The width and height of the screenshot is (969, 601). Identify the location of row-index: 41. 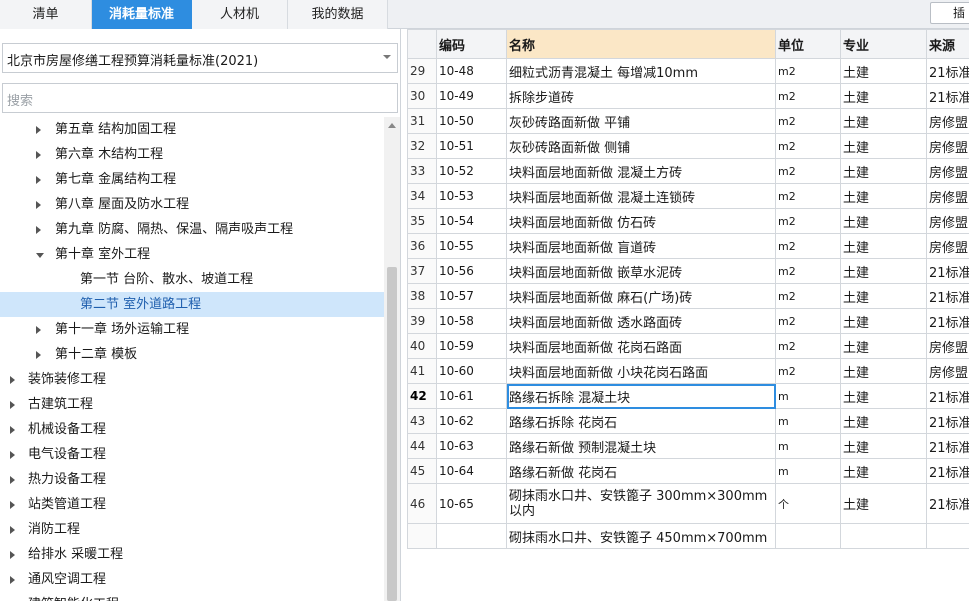
(422, 371).